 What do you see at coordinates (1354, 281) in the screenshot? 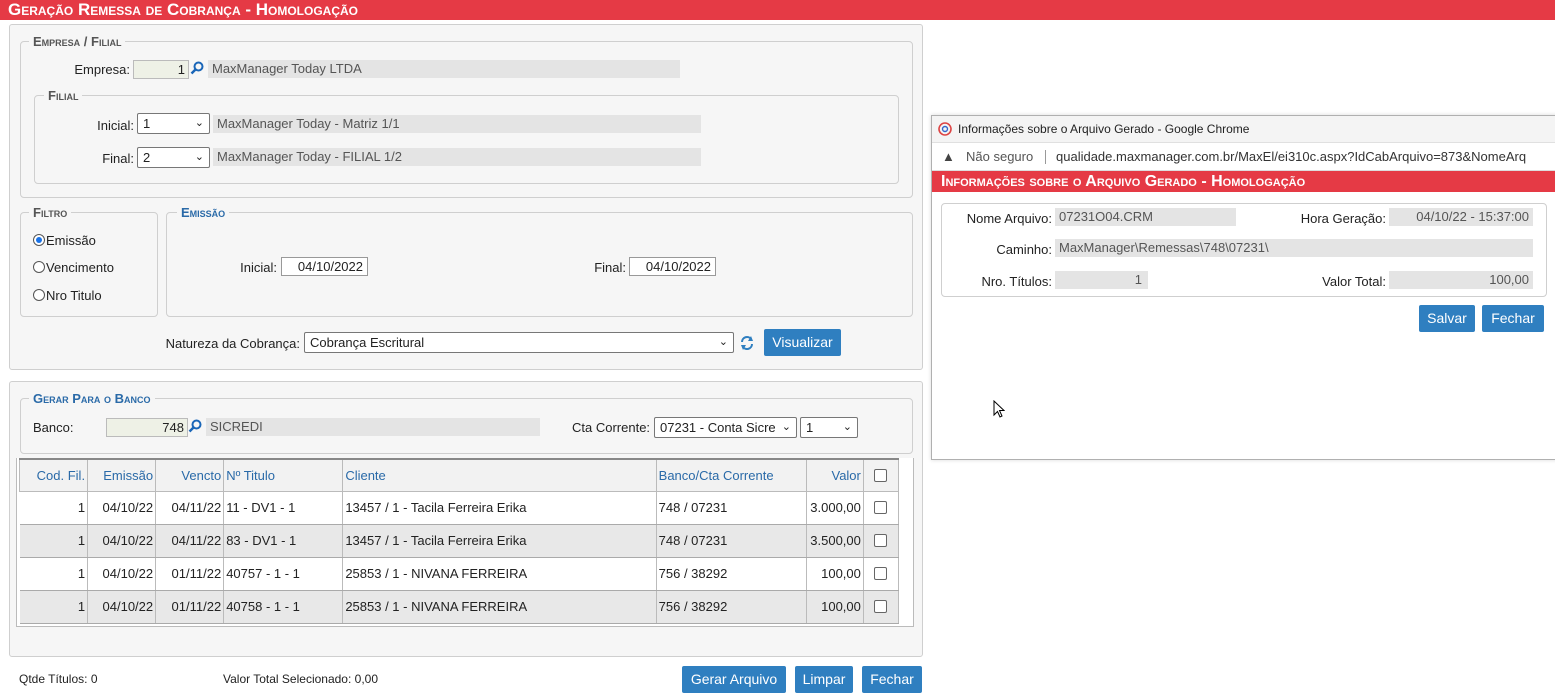
I see `valor-total-label: Valor Total:` at bounding box center [1354, 281].